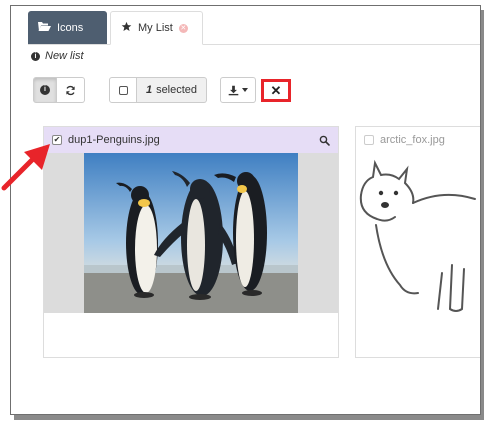 The image size is (491, 424). I want to click on tab-label: Icons, so click(70, 27).